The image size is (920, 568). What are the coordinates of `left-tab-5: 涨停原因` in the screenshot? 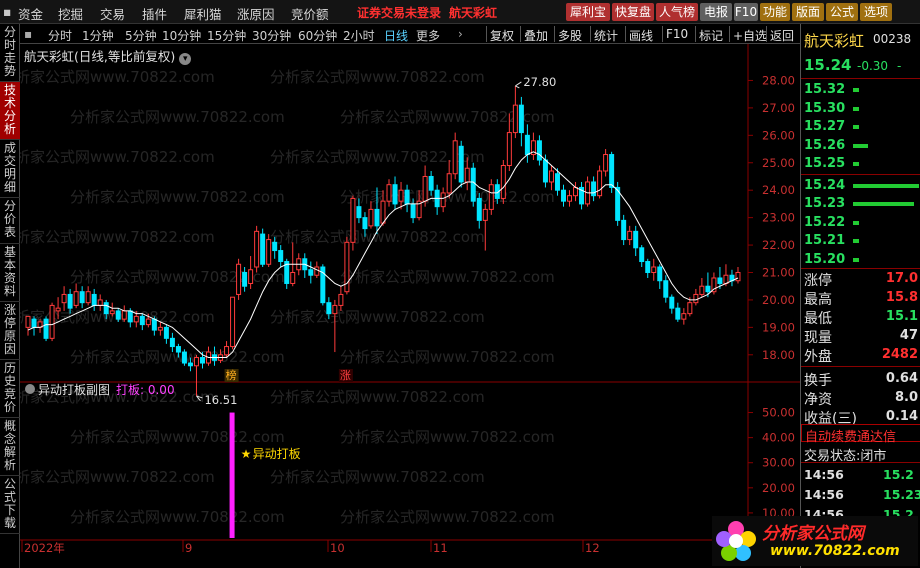 It's located at (10, 331).